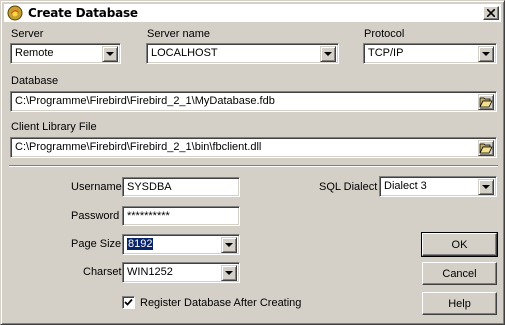 The image size is (505, 325). Describe the element at coordinates (95, 216) in the screenshot. I see `password-label: Password` at that location.